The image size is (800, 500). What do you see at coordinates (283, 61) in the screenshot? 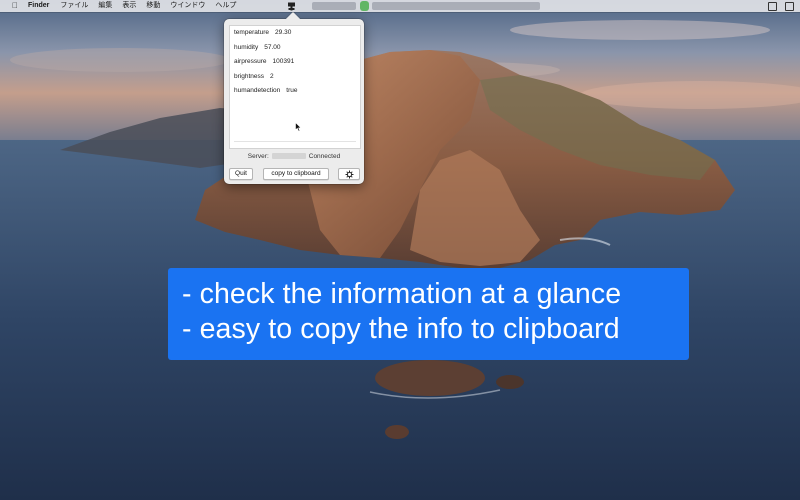
I see `reading-value: 100391` at bounding box center [283, 61].